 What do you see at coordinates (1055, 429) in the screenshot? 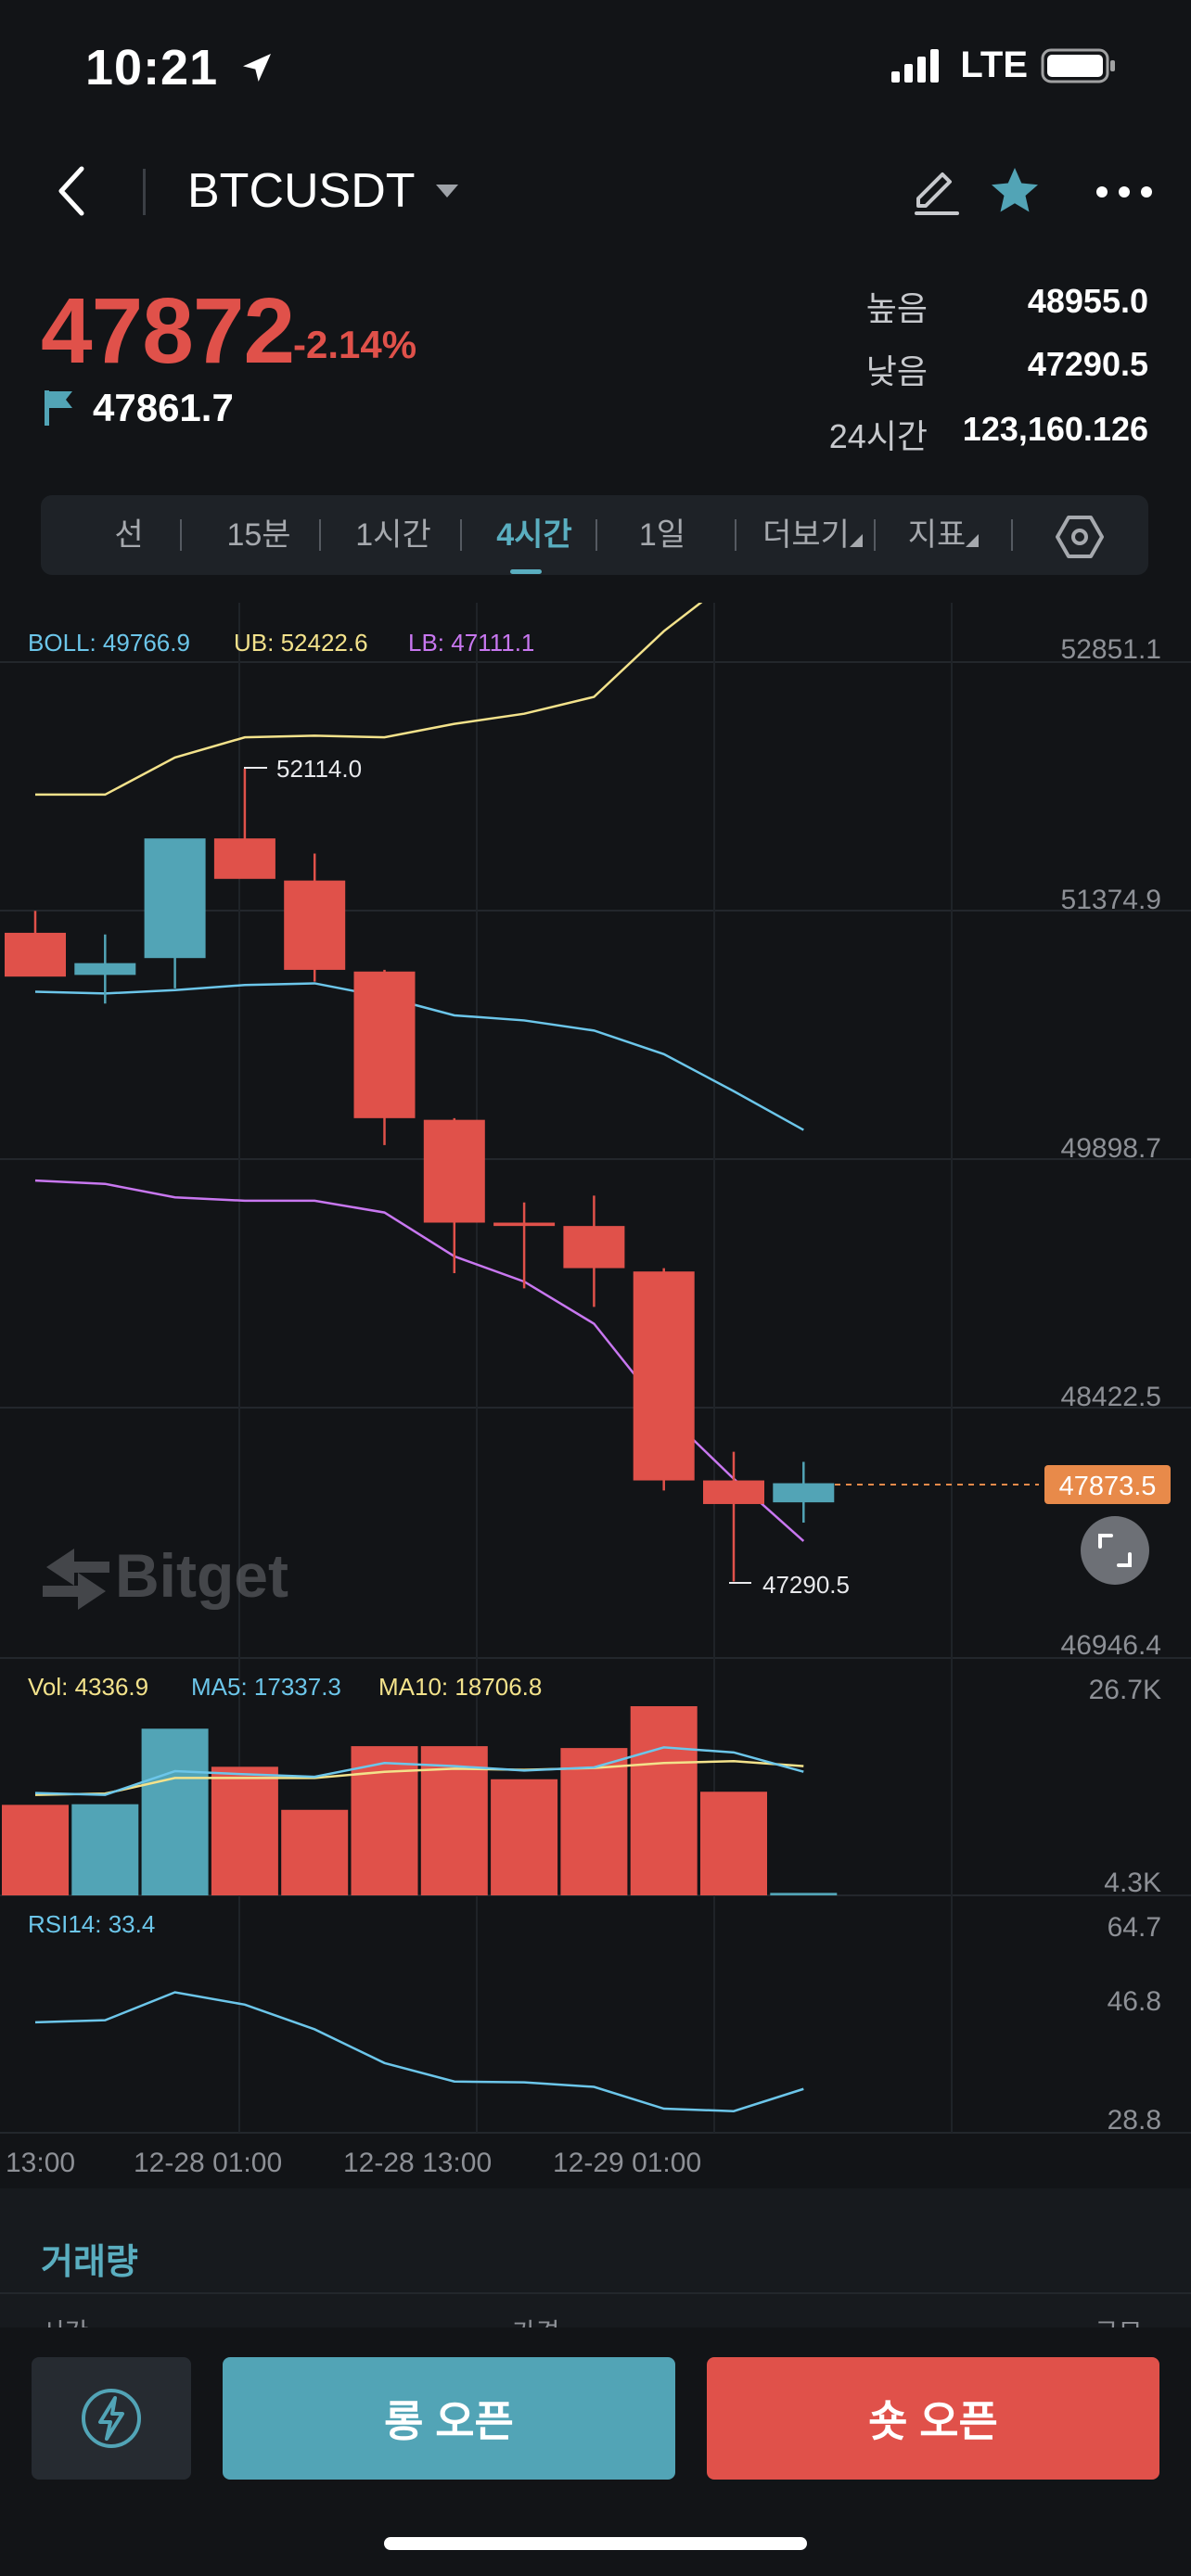
I see `stat-value-24h: 123,160.126` at bounding box center [1055, 429].